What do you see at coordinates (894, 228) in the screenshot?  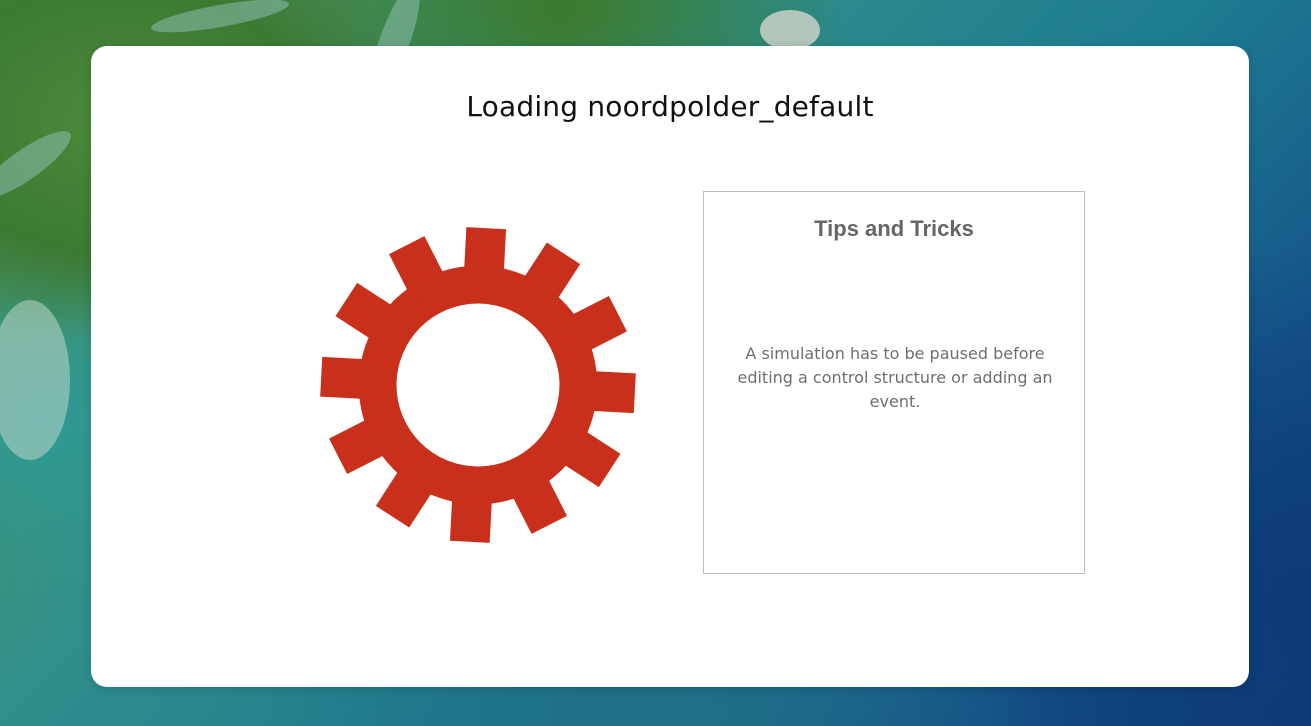 I see `tips-heading: Tips and Tricks` at bounding box center [894, 228].